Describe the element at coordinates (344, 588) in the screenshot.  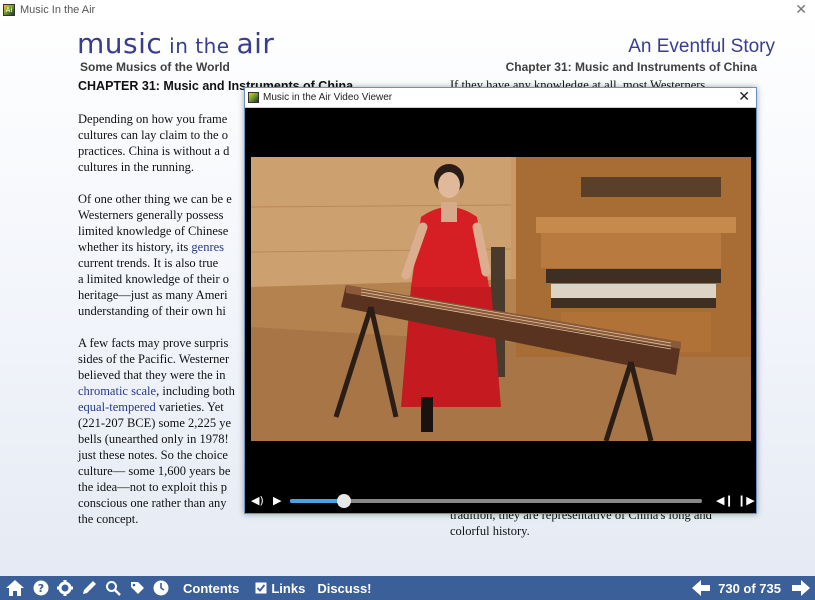
I see `discuss-button: Discuss!` at that location.